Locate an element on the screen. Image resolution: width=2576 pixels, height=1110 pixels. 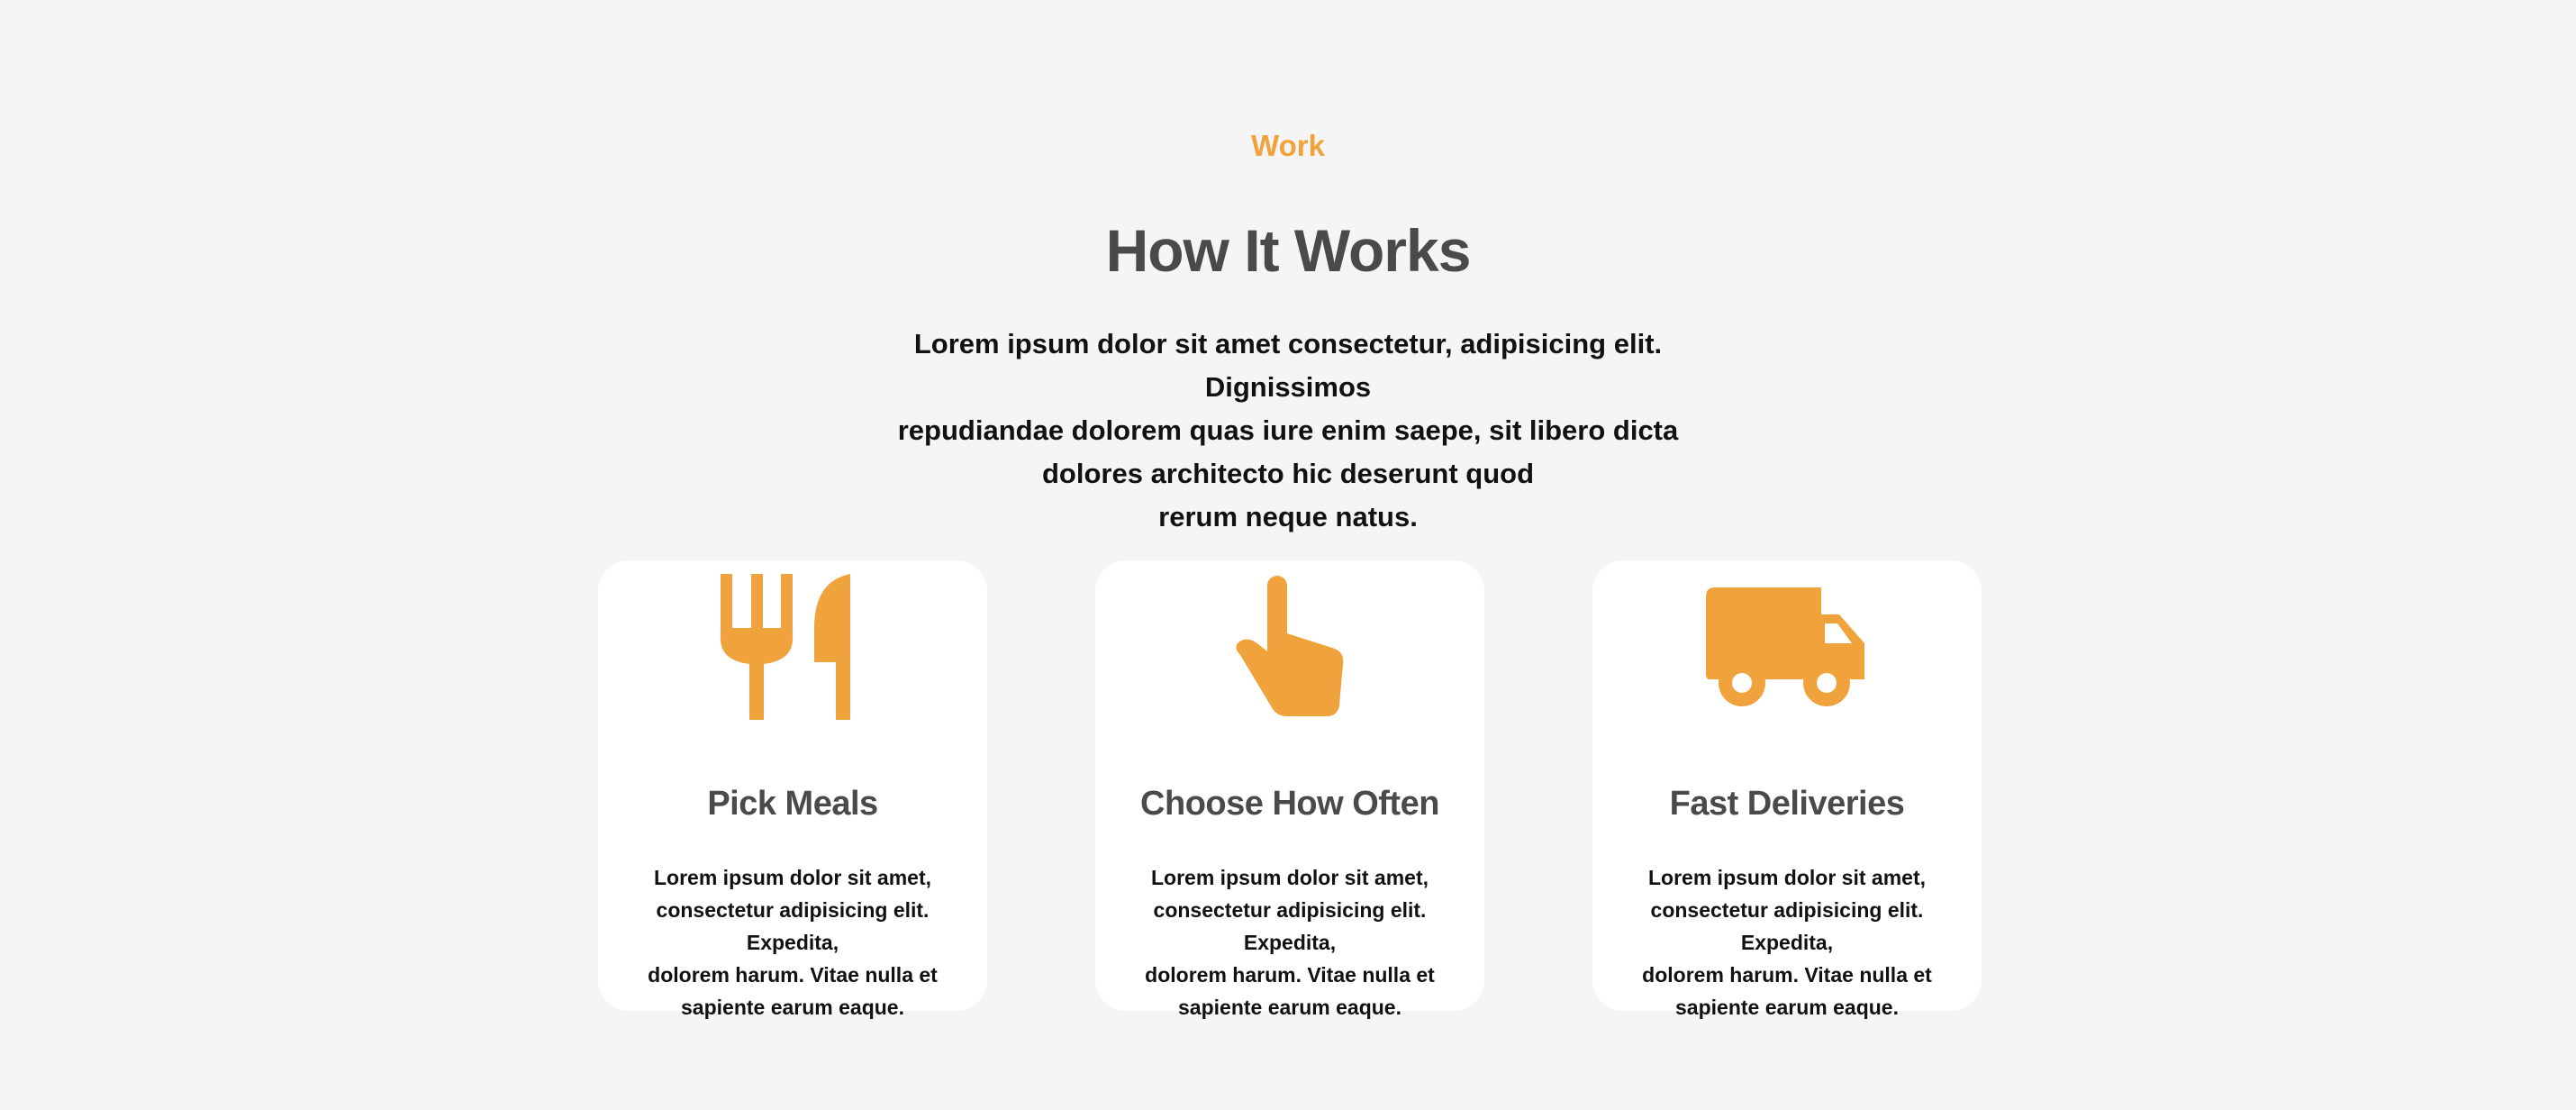
section-eyebrow: Work is located at coordinates (1288, 145).